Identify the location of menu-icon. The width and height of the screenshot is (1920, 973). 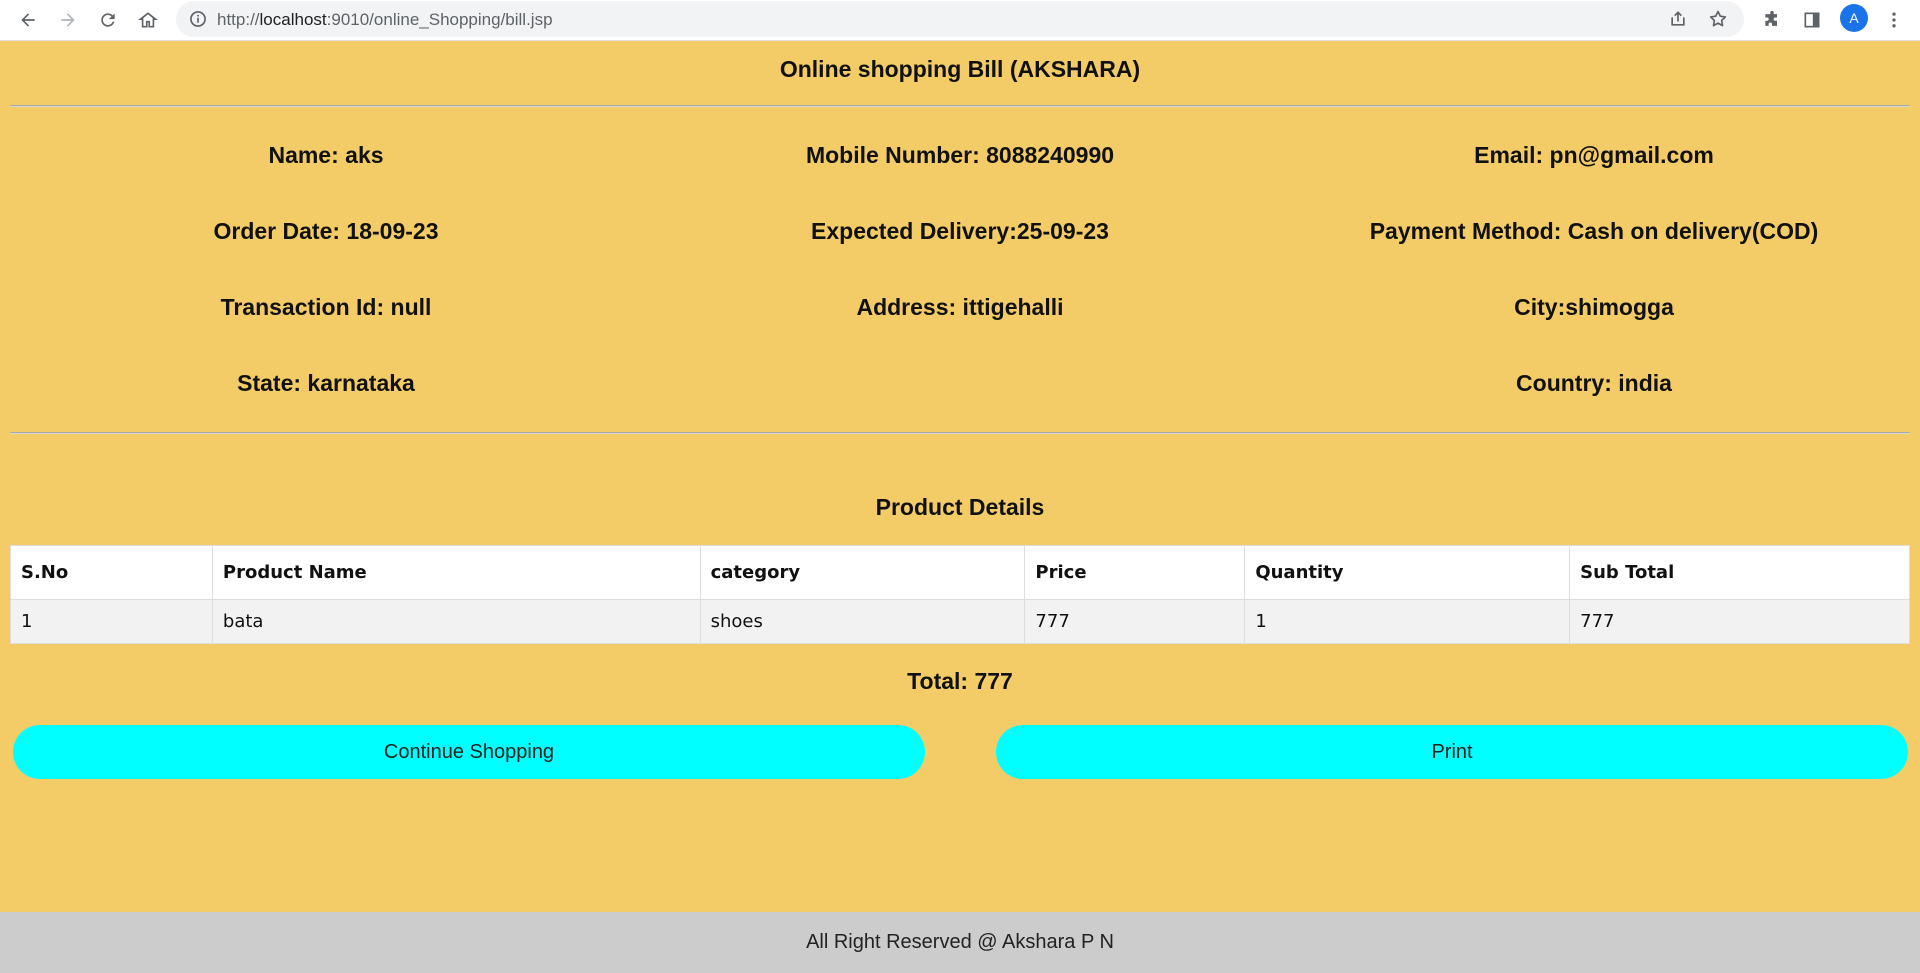
(1894, 20).